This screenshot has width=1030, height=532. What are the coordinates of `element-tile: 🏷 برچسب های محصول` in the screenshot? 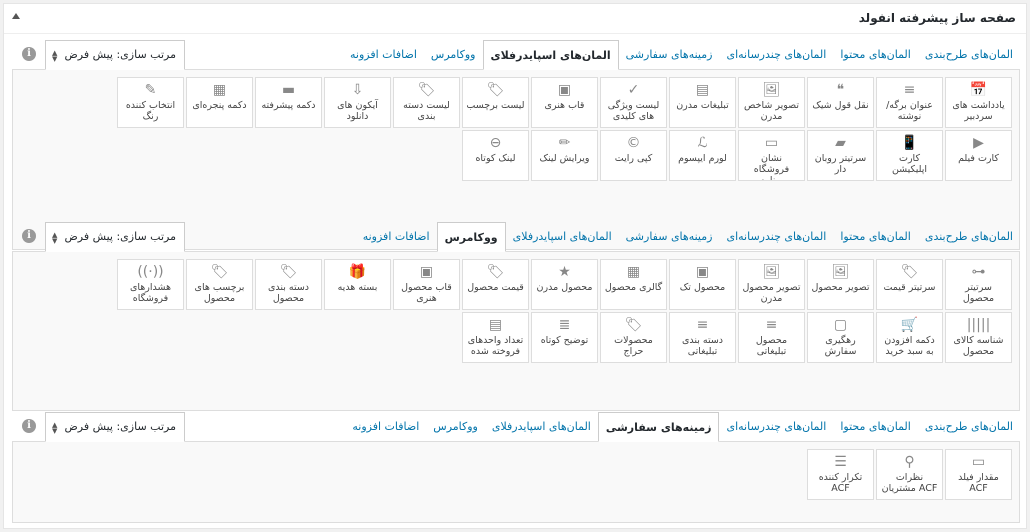 It's located at (219, 284).